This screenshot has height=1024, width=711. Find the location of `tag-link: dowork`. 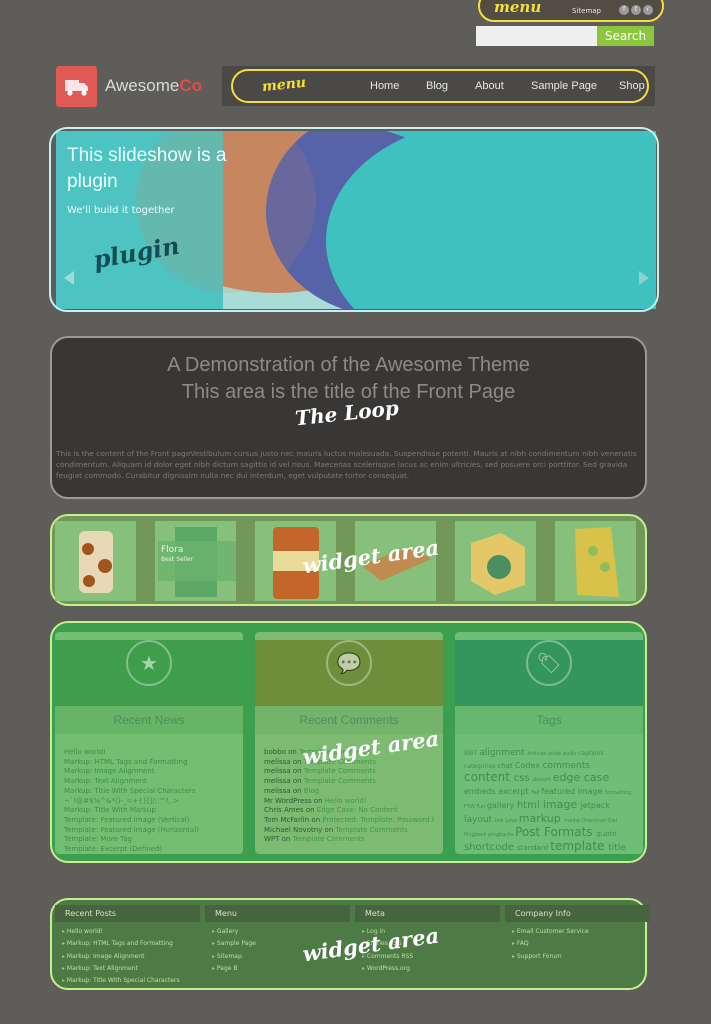

tag-link: dowork is located at coordinates (543, 780).